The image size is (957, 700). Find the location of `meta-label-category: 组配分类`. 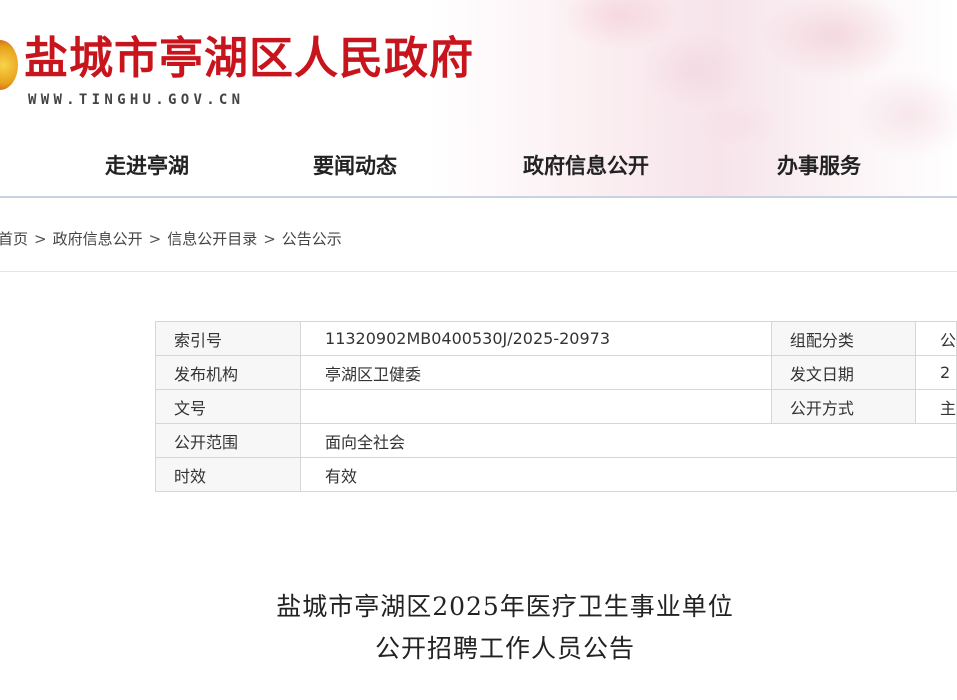

meta-label-category: 组配分类 is located at coordinates (843, 338).